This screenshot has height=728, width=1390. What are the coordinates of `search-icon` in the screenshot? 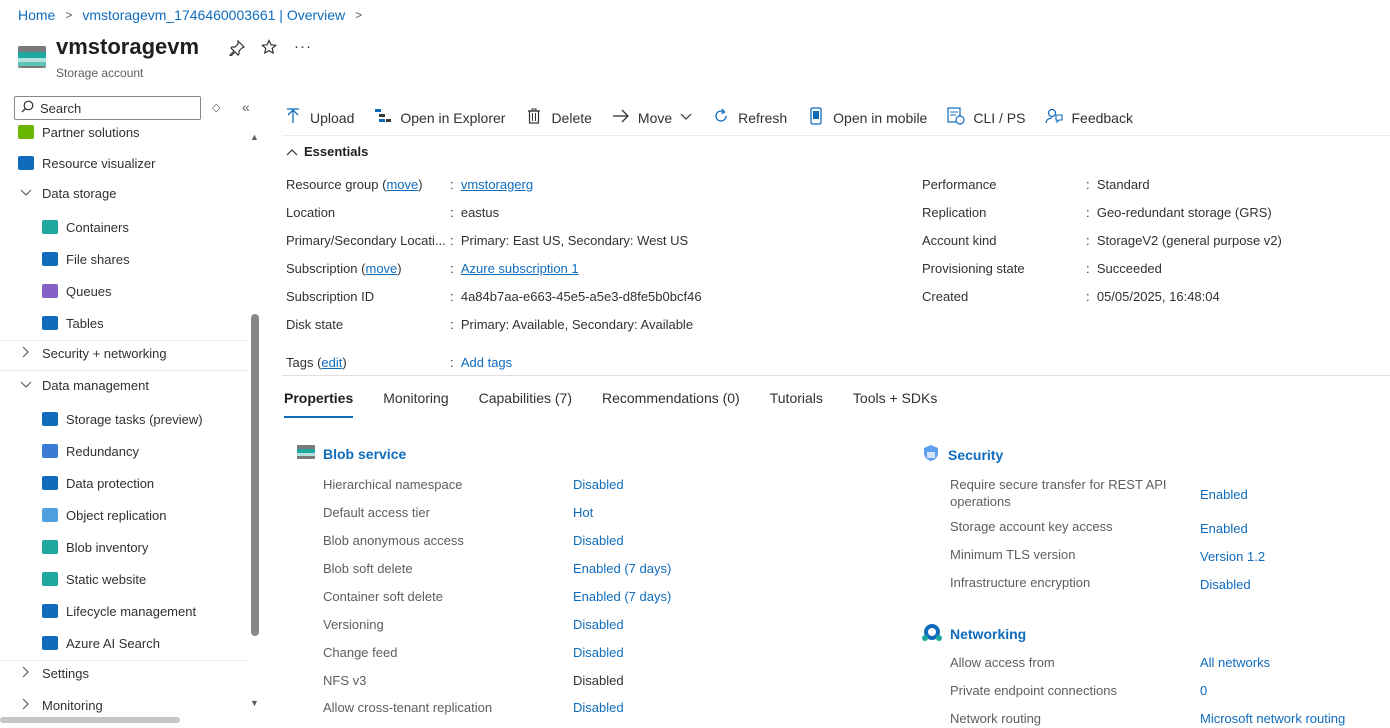 It's located at (27, 108).